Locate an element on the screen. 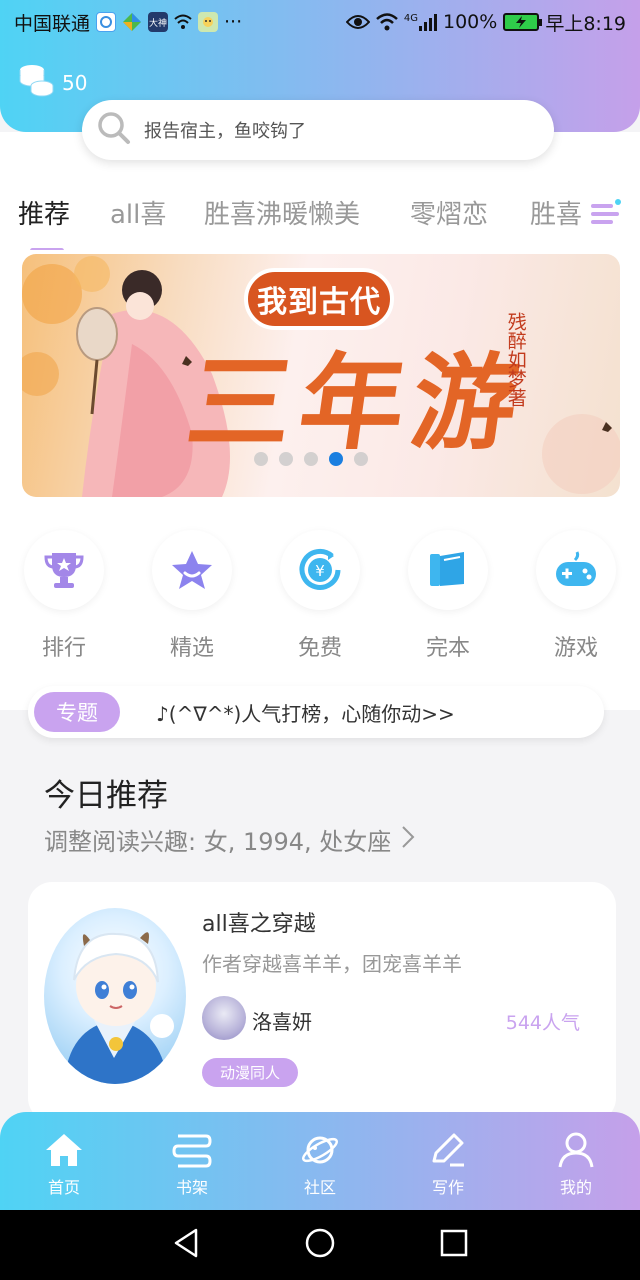 This screenshot has width=640, height=1280. nav-community: 社区 is located at coordinates (320, 1161).